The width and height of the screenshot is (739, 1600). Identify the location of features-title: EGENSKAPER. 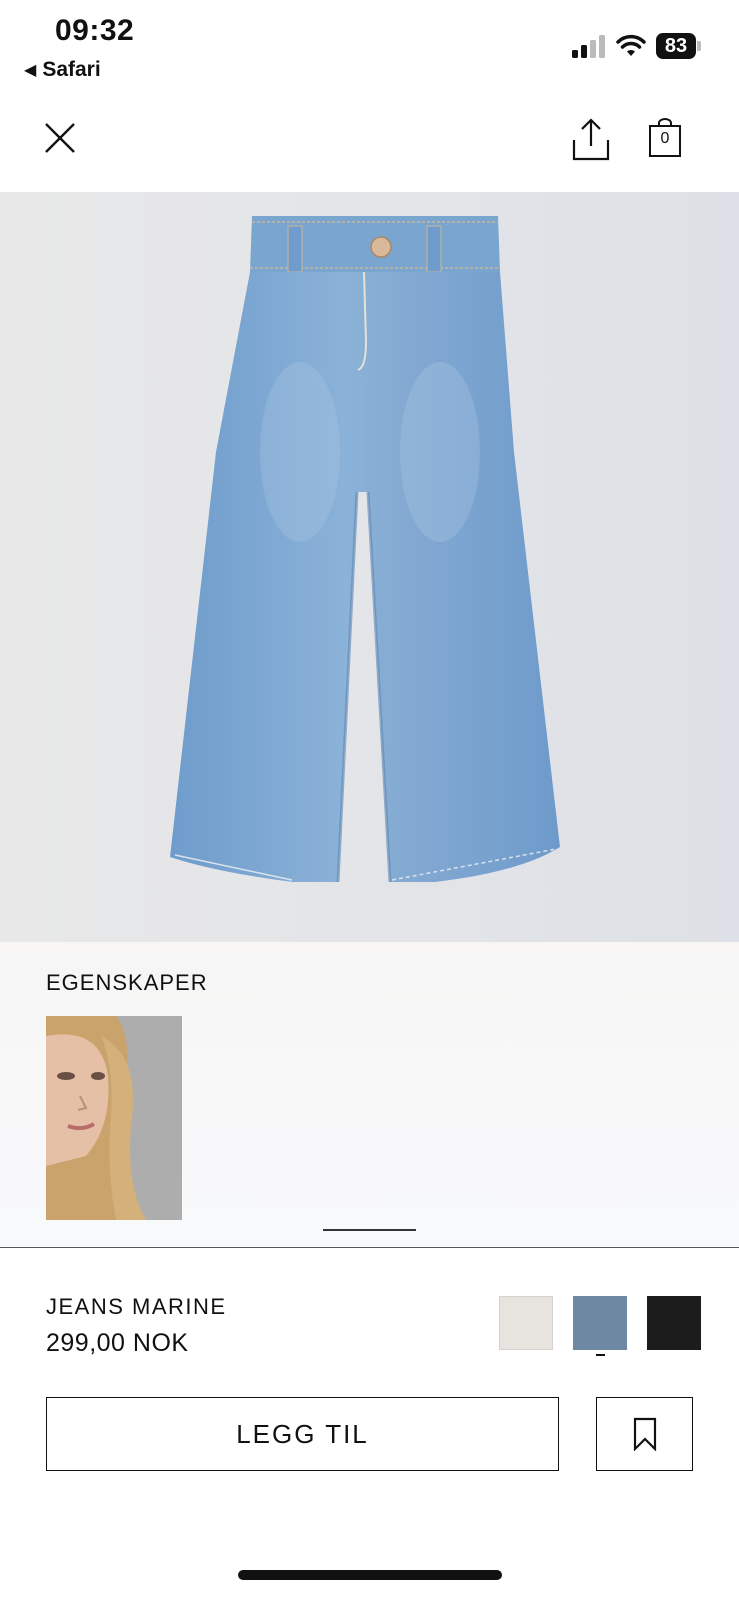
(127, 982).